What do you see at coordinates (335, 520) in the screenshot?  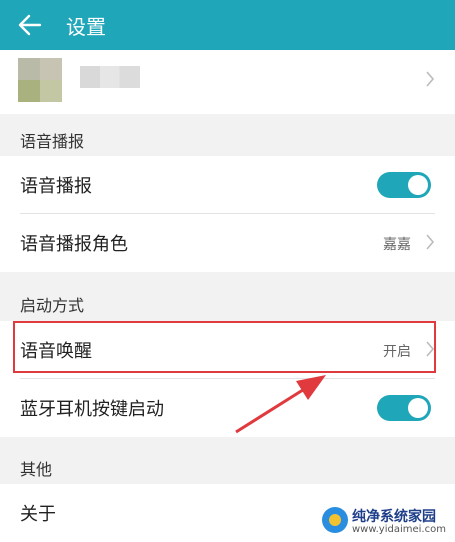 I see `watermark-logo-icon` at bounding box center [335, 520].